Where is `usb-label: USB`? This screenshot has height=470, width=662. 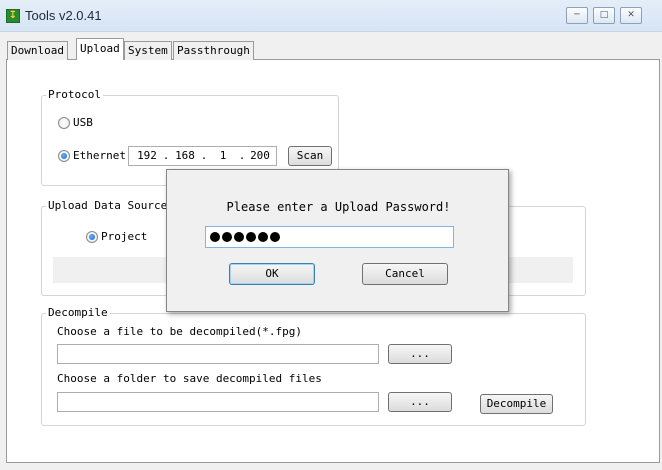 usb-label: USB is located at coordinates (83, 122).